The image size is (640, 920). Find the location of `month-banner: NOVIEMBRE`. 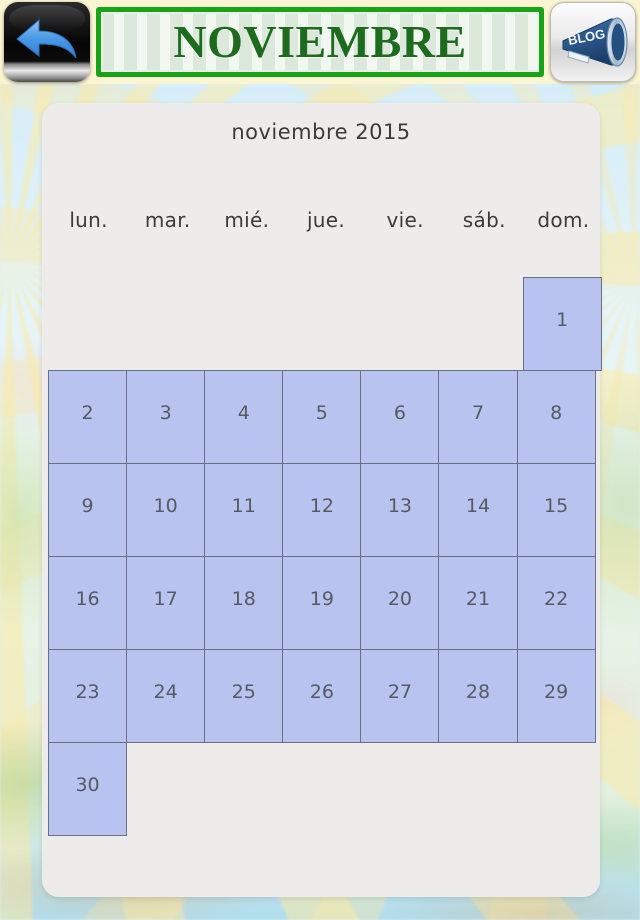

month-banner: NOVIEMBRE is located at coordinates (320, 42).